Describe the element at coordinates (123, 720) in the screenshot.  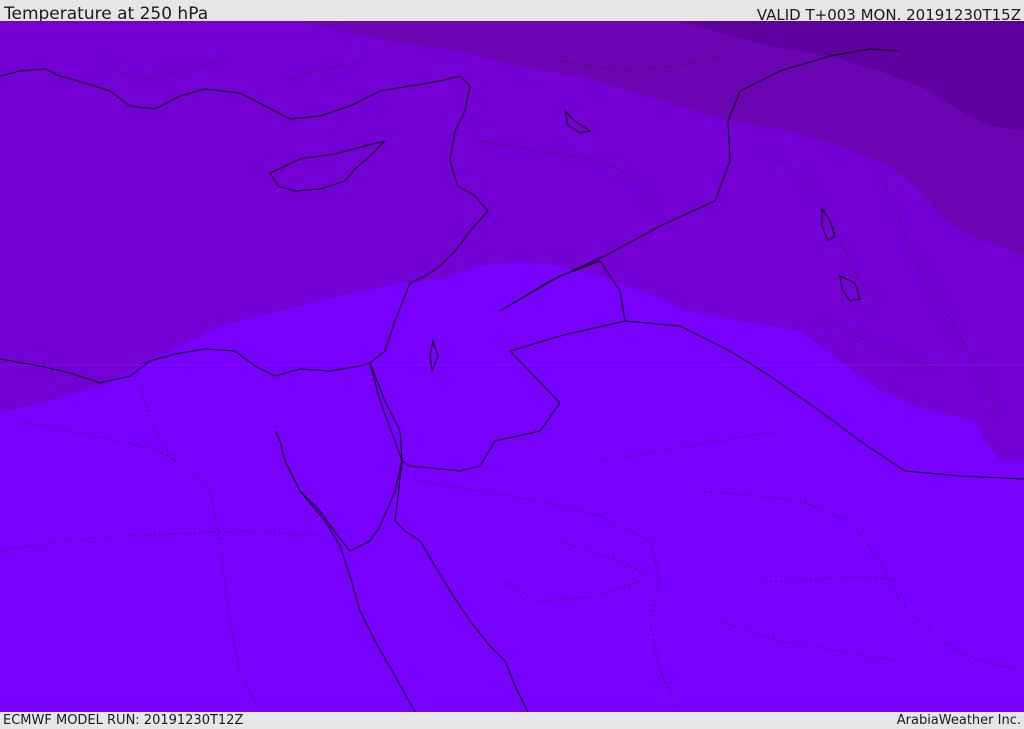
I see `model-run-label: ECMWF MODEL RUN: 20191230T12Z` at that location.